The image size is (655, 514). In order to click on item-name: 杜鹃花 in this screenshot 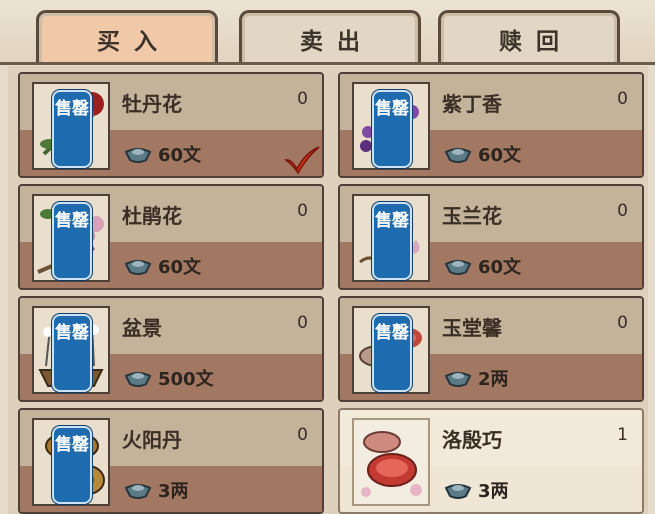, I will do `click(152, 216)`.